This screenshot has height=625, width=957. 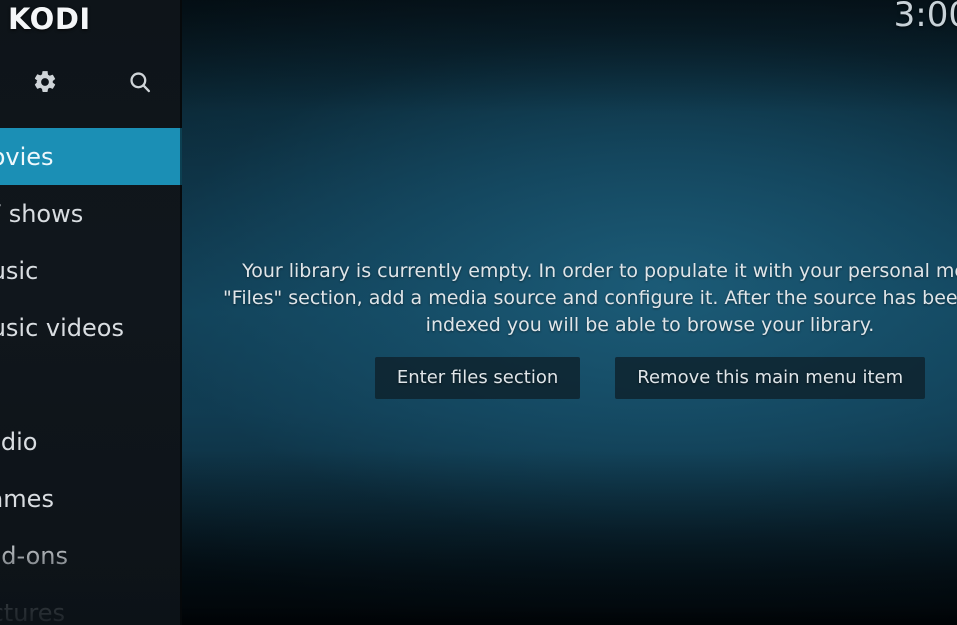 I want to click on sidebar-item-movies: Movies, so click(x=91, y=156).